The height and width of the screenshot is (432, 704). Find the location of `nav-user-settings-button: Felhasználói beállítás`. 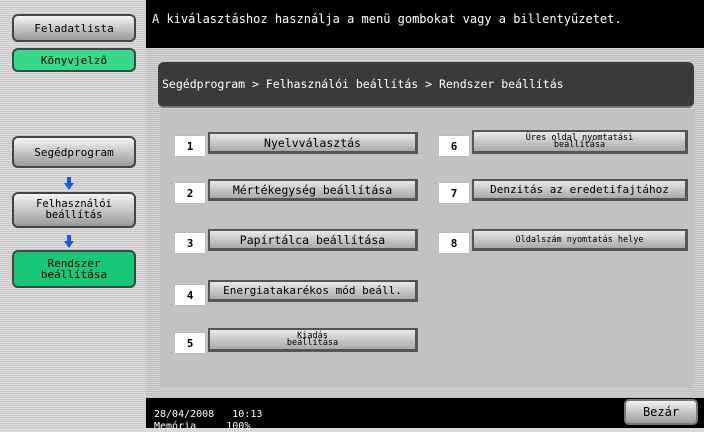

nav-user-settings-button: Felhasználói beállítás is located at coordinates (74, 210).